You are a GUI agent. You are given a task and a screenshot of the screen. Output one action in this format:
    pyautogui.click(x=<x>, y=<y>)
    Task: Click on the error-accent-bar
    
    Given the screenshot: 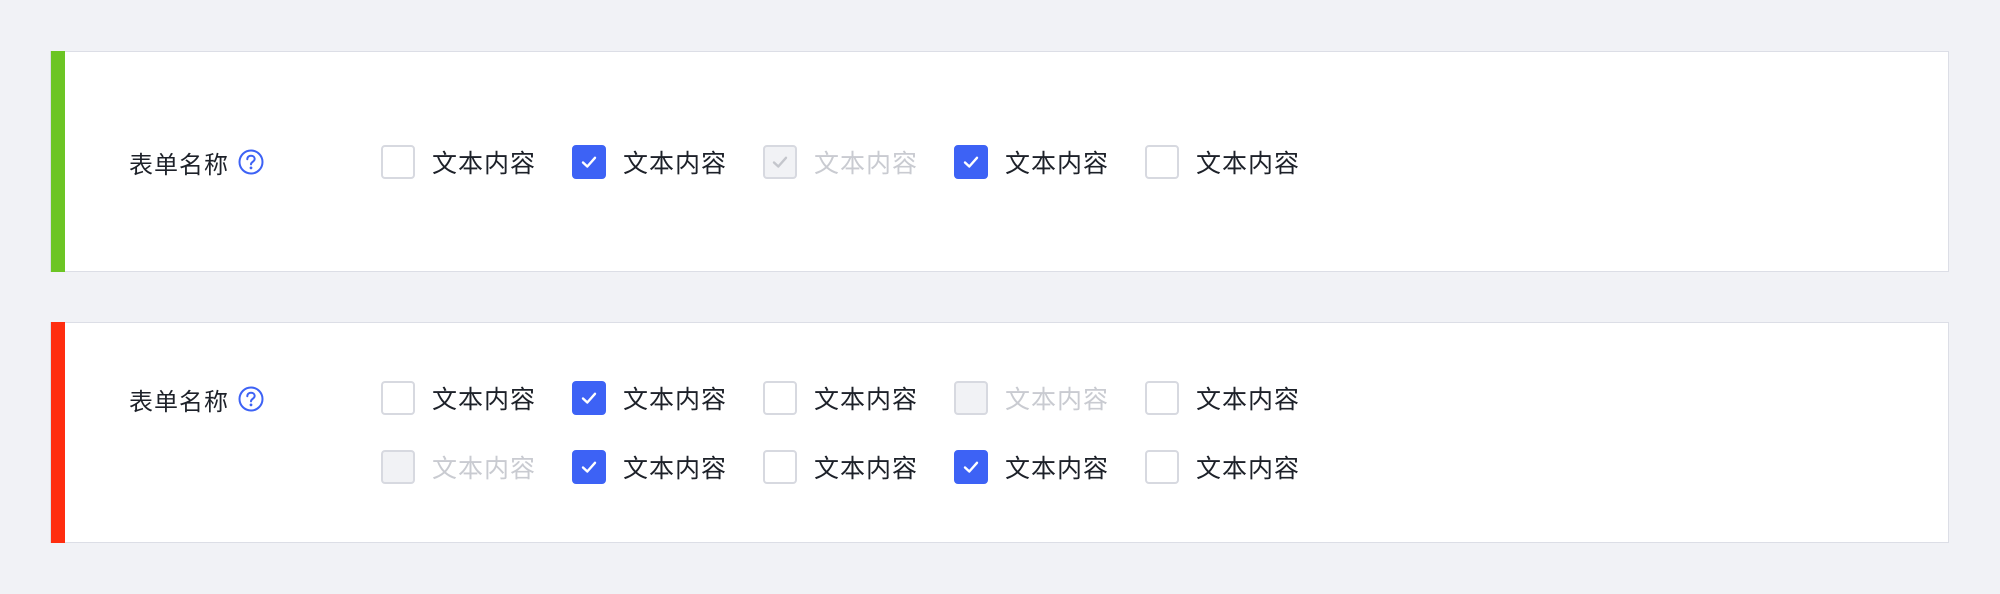 What is the action you would take?
    pyautogui.click(x=58, y=432)
    